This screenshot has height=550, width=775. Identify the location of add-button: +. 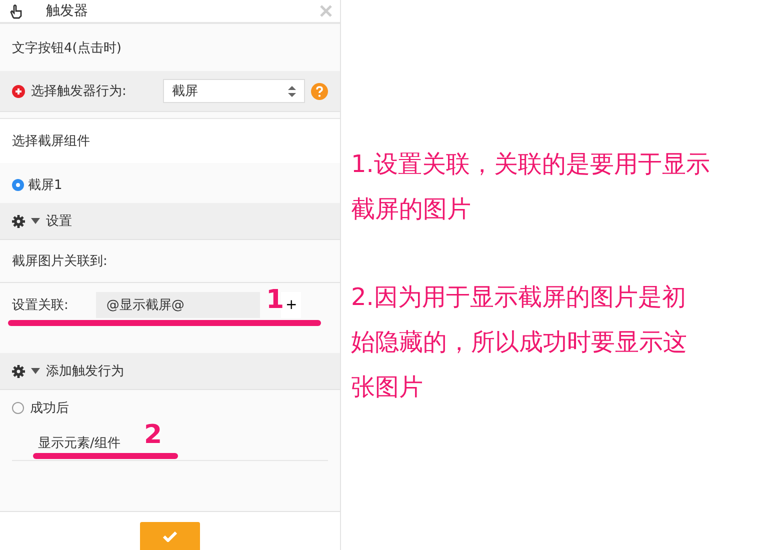
(291, 305).